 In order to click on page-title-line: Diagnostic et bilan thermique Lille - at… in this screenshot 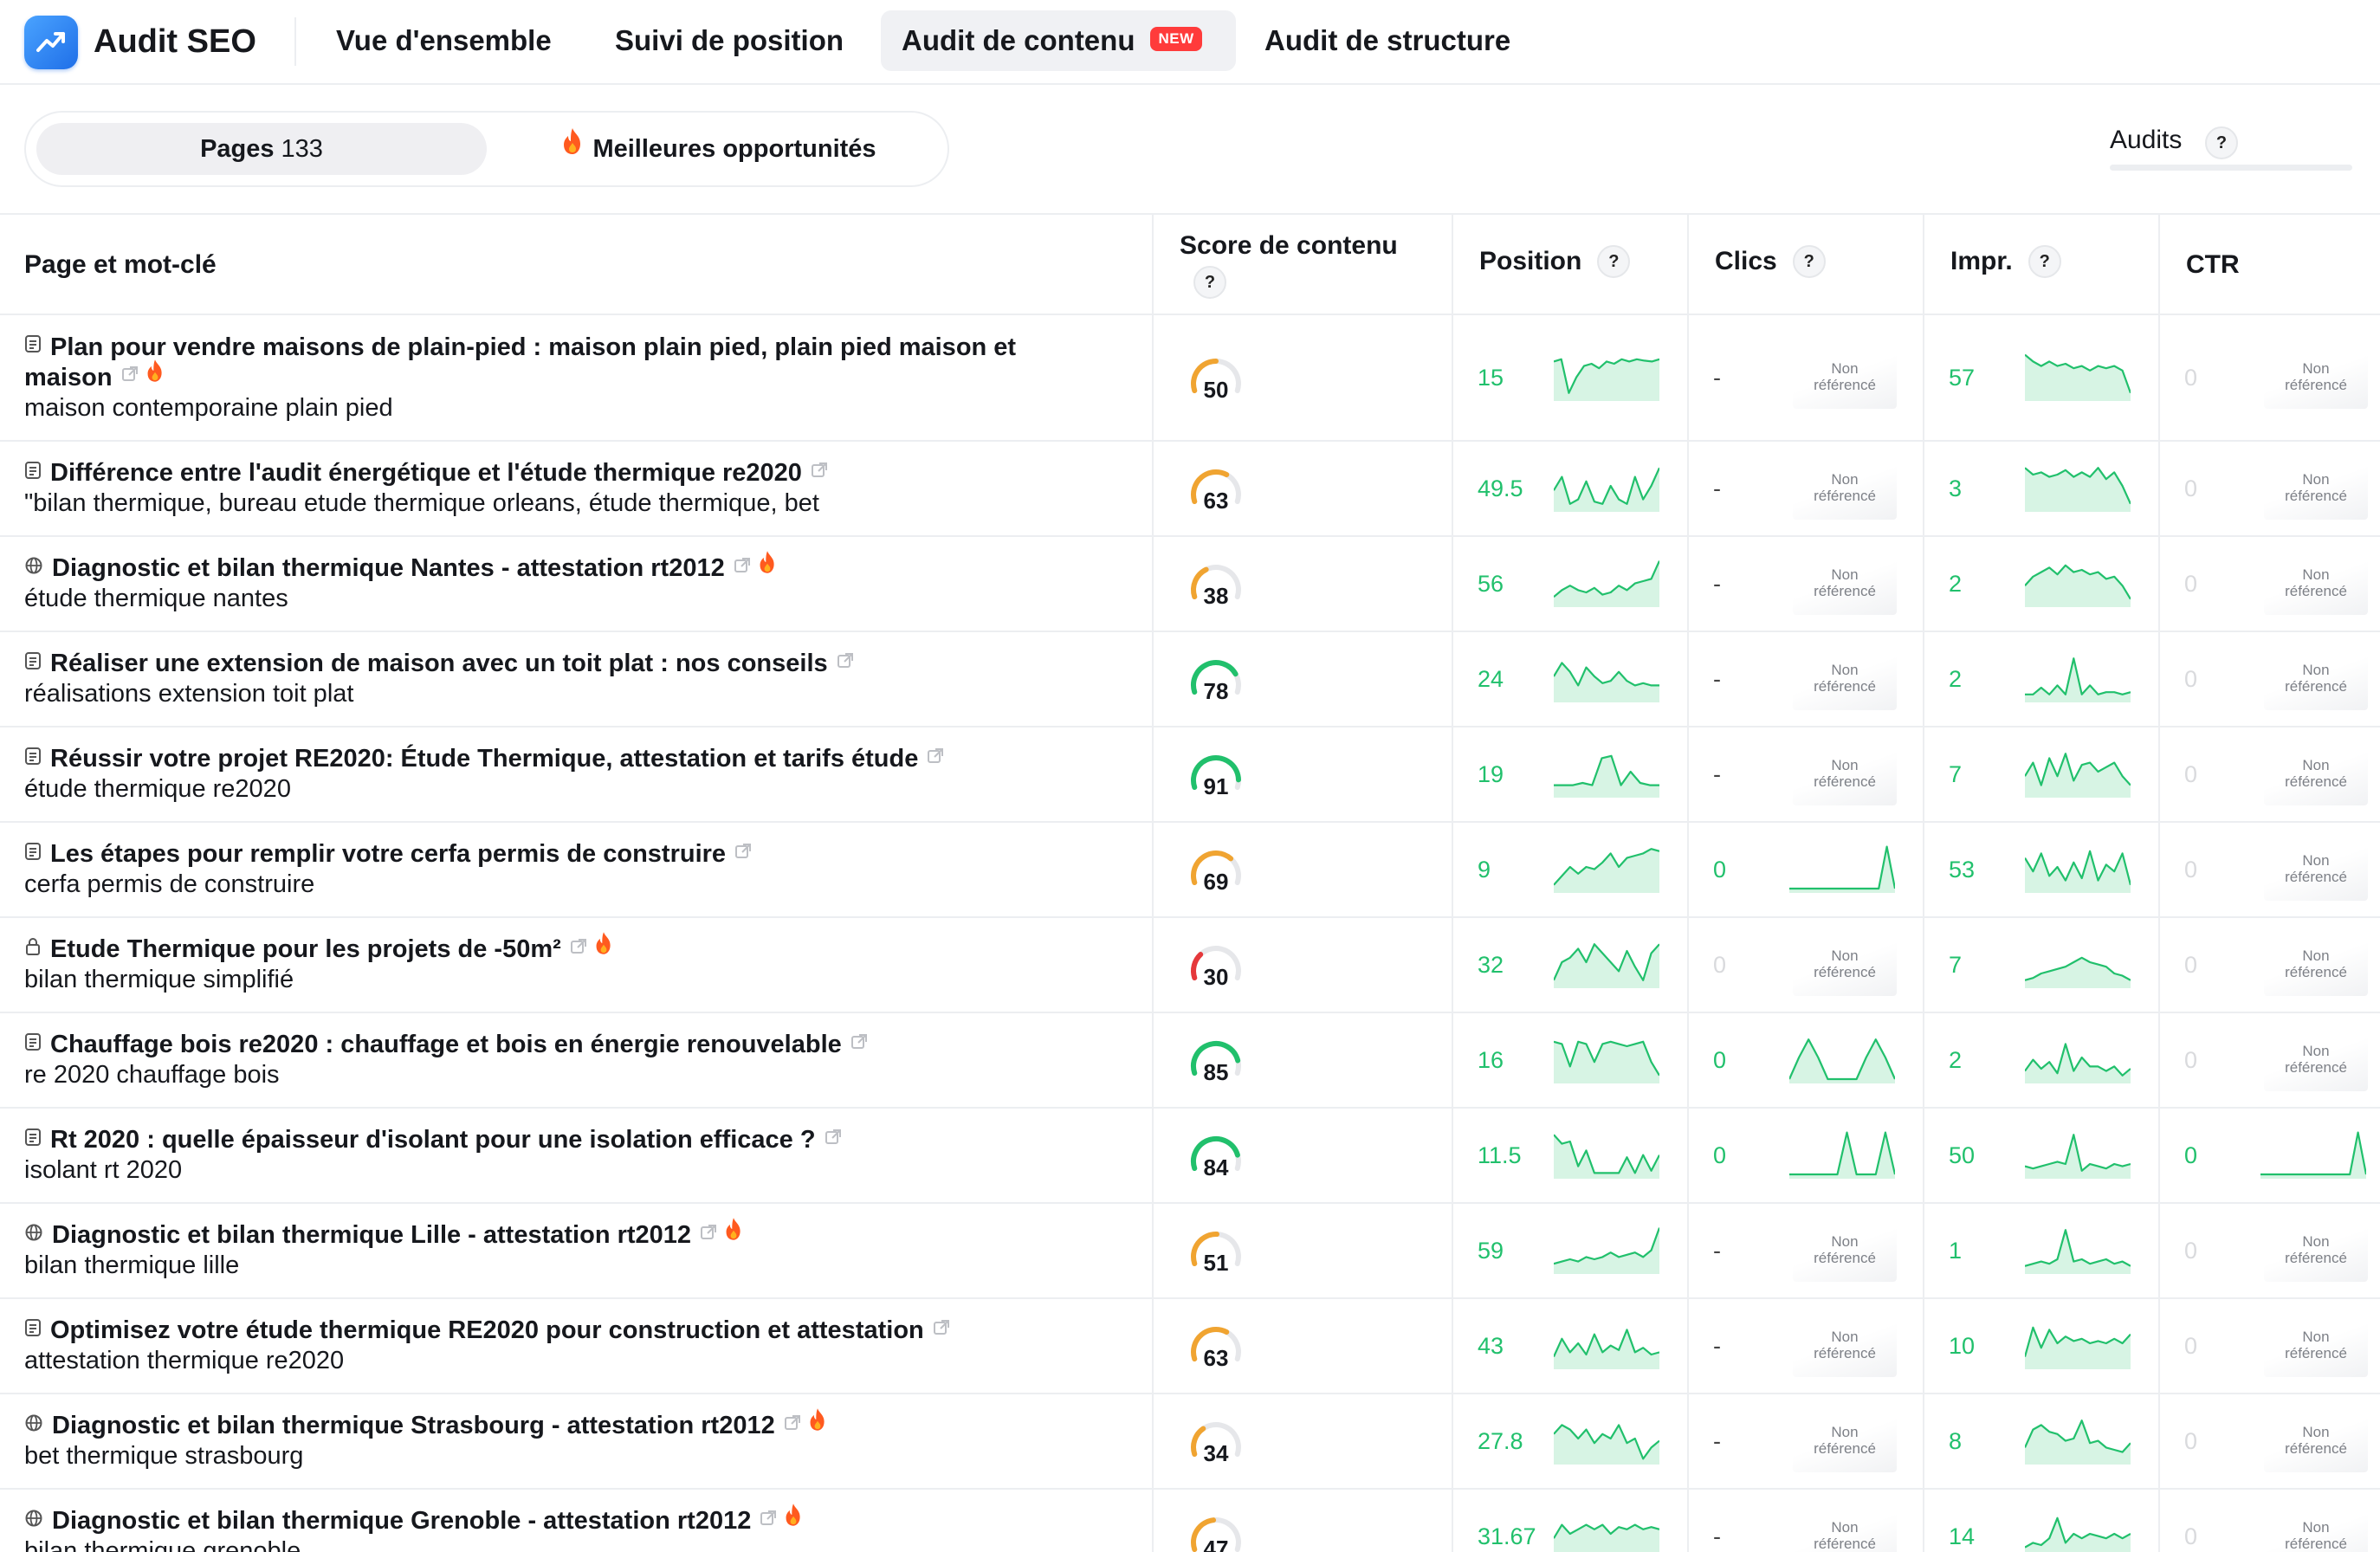, I will do `click(582, 1234)`.